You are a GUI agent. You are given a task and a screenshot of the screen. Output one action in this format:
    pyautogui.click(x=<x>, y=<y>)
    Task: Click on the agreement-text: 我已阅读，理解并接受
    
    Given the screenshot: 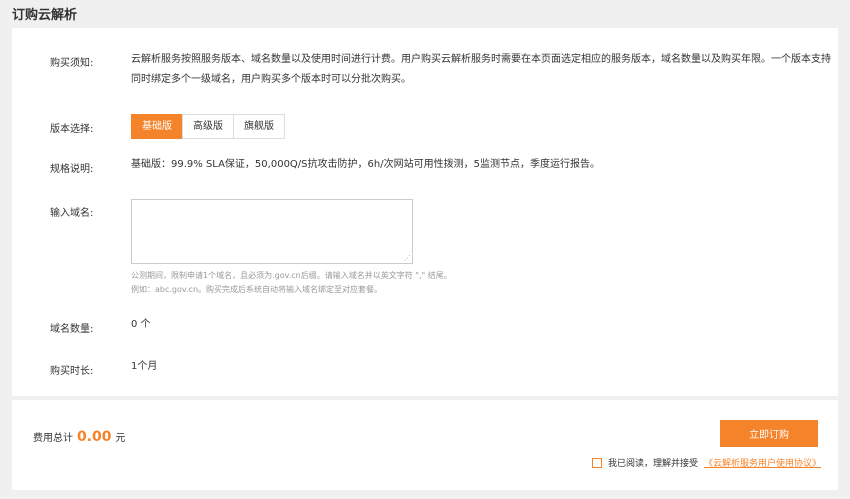 What is the action you would take?
    pyautogui.click(x=653, y=464)
    